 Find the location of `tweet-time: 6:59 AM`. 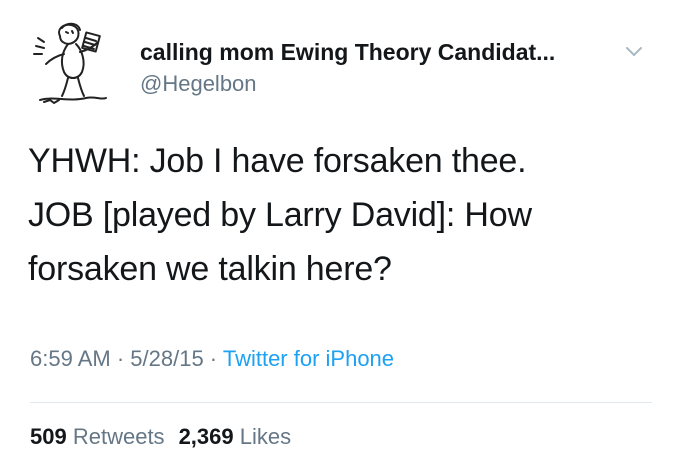

tweet-time: 6:59 AM is located at coordinates (70, 358).